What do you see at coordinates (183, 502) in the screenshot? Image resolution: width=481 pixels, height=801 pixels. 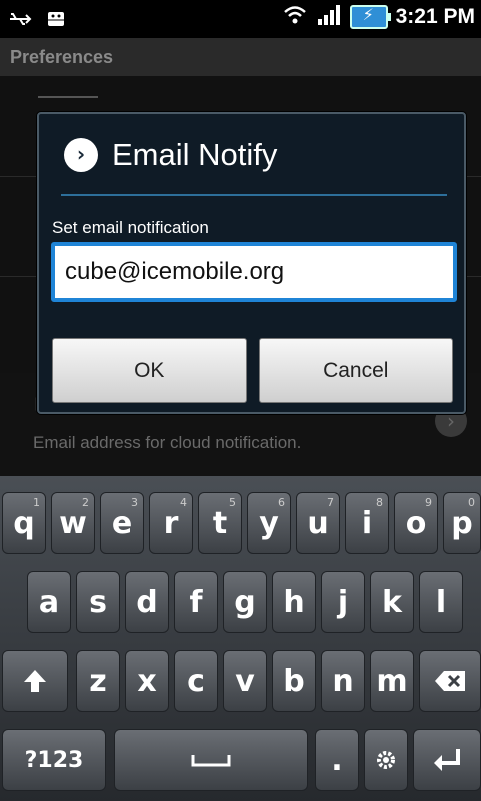 I see `key-hint: 4` at bounding box center [183, 502].